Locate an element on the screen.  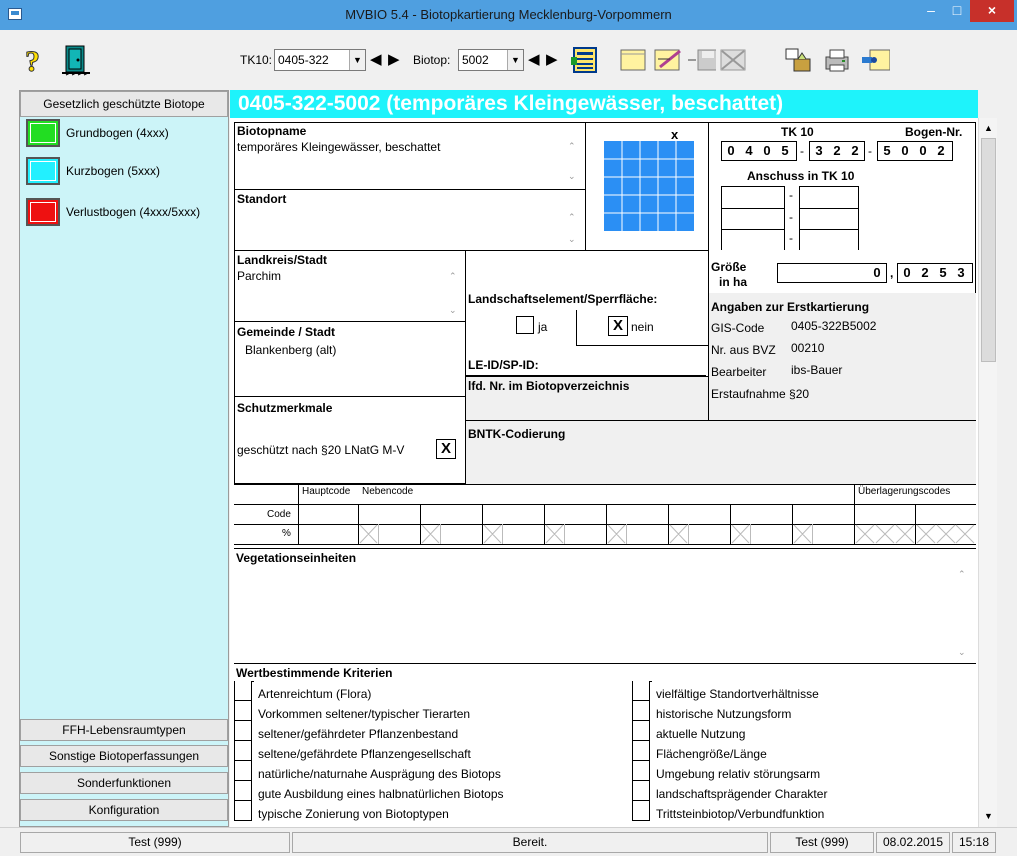
table-form-icon is located at coordinates (585, 60).